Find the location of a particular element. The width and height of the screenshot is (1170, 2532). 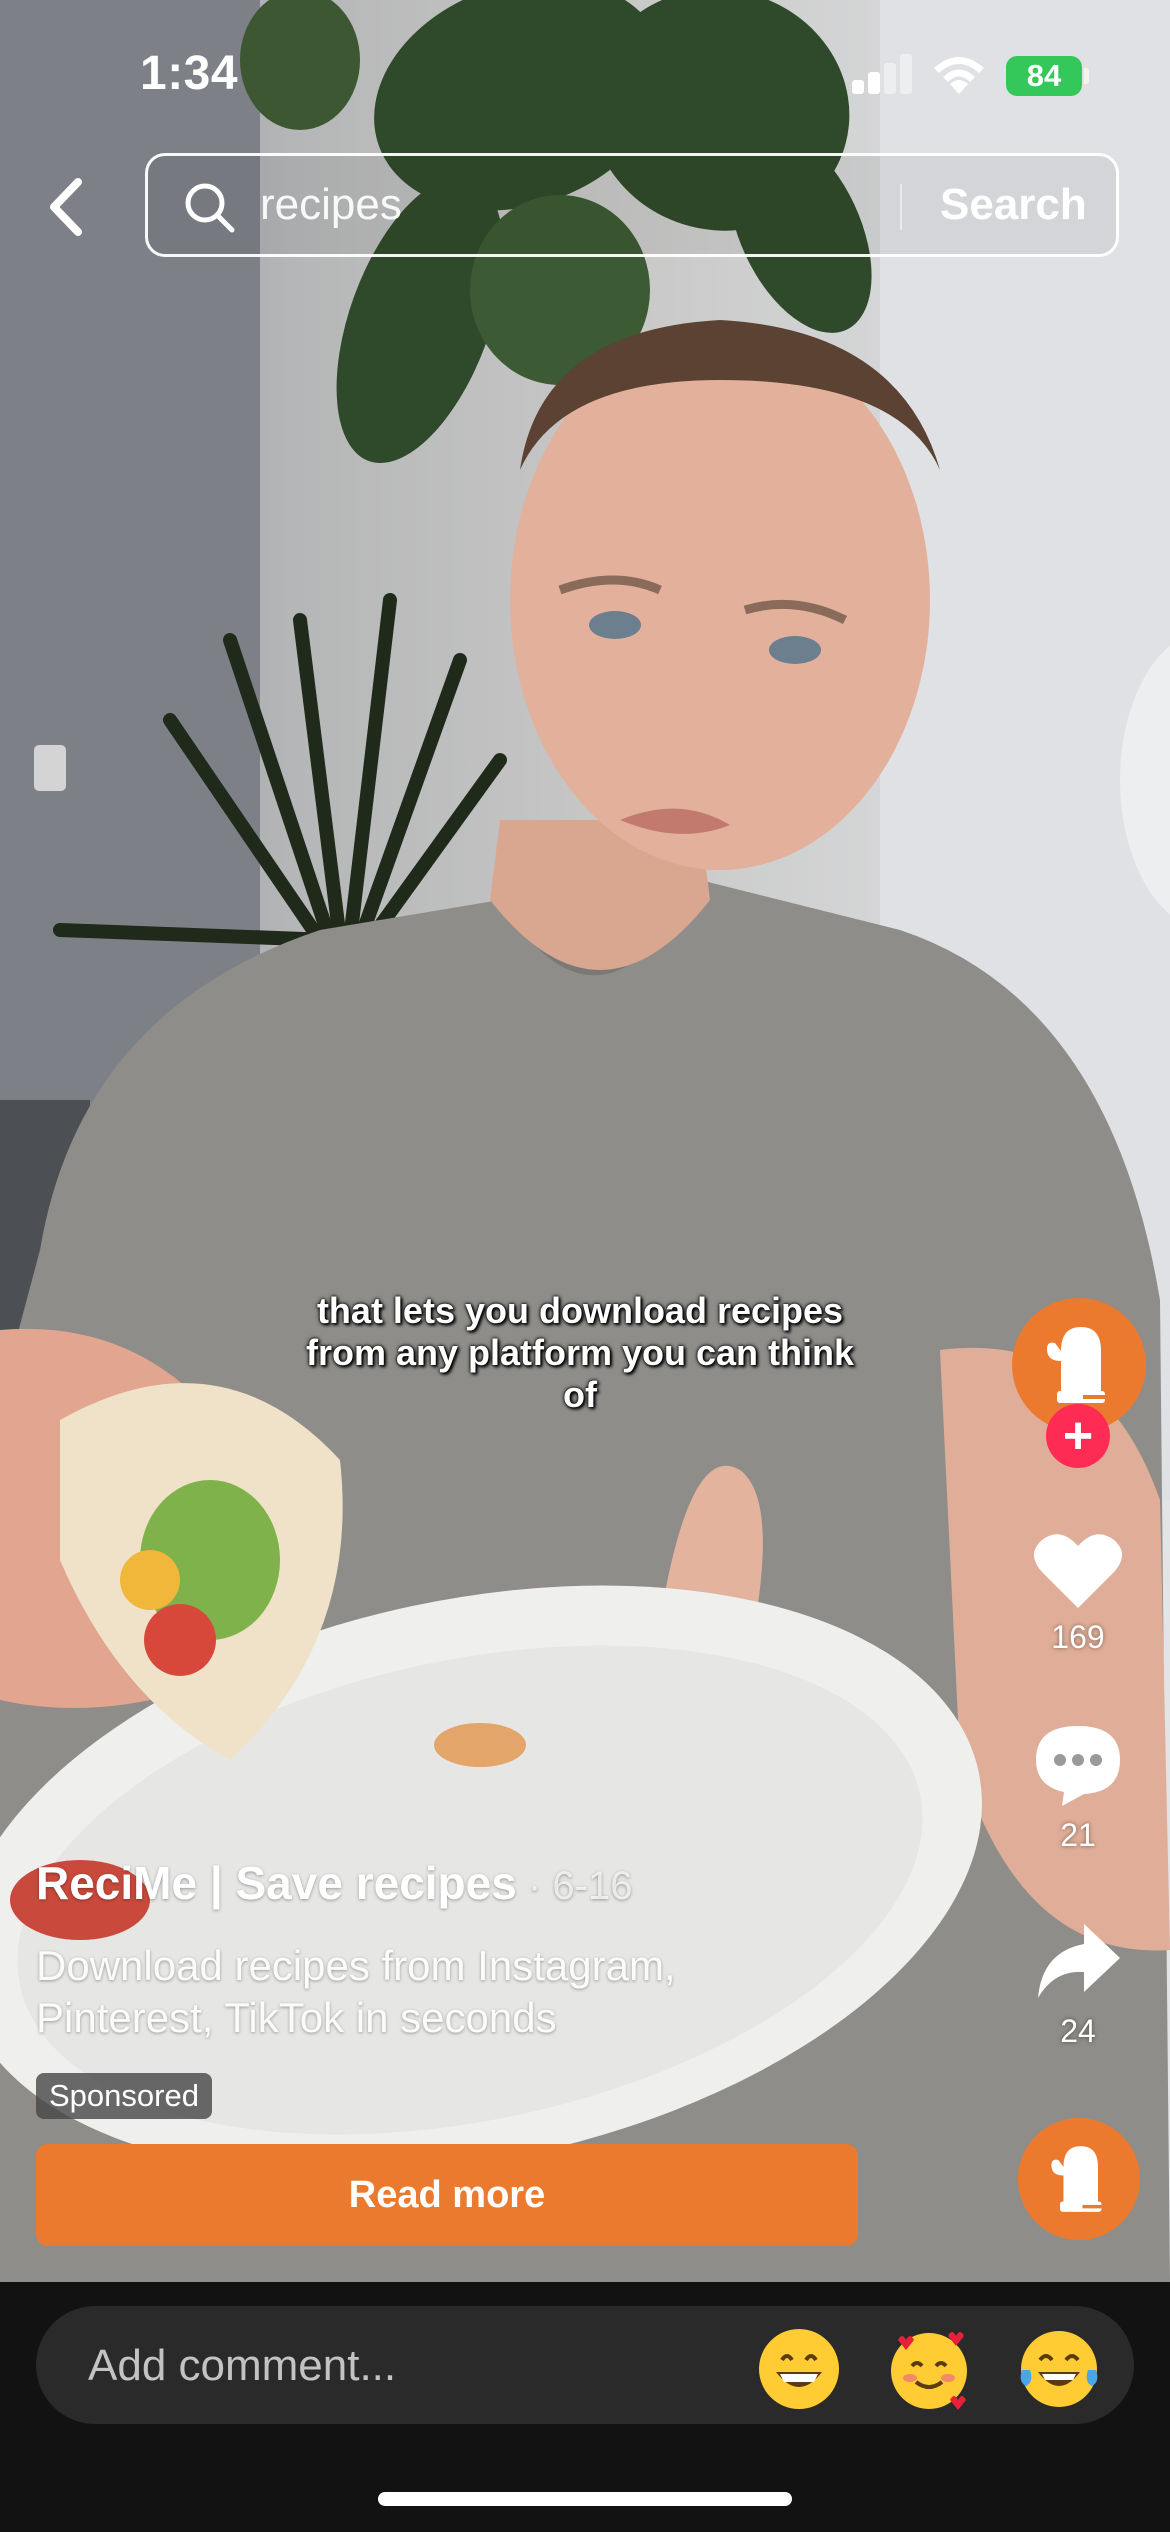

home-indicator is located at coordinates (585, 2499).